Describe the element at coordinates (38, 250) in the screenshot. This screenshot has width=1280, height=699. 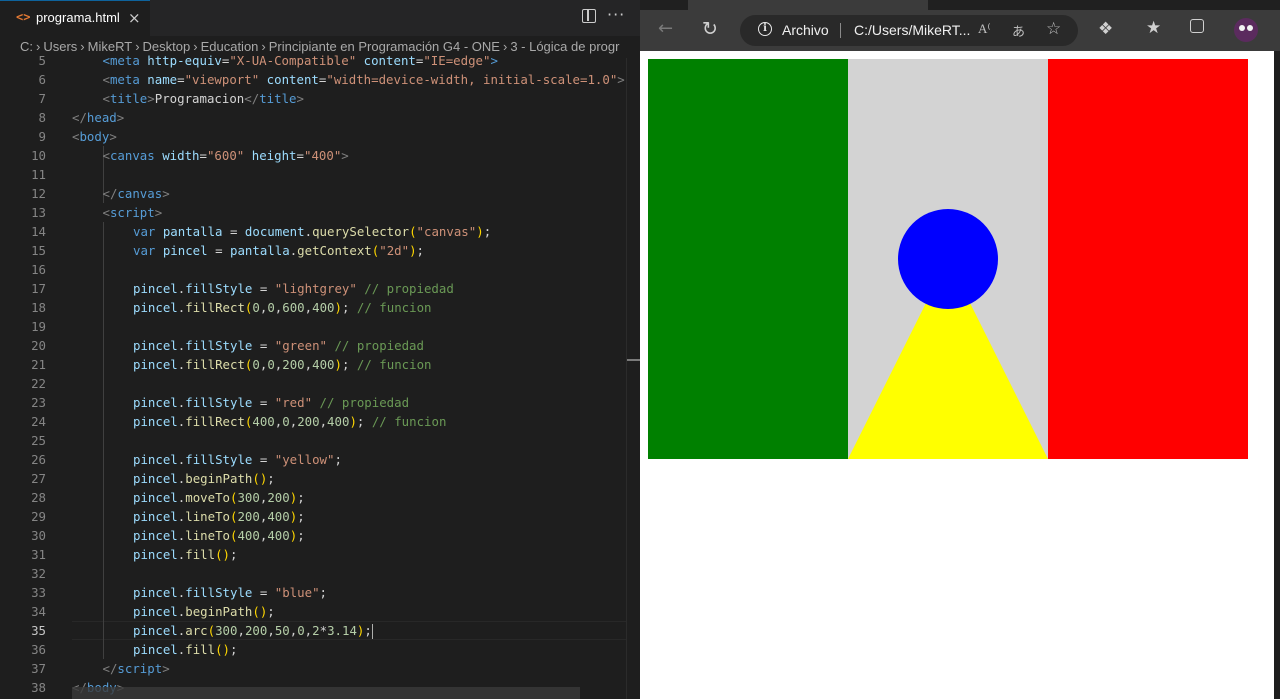
I see `line-number: 15` at that location.